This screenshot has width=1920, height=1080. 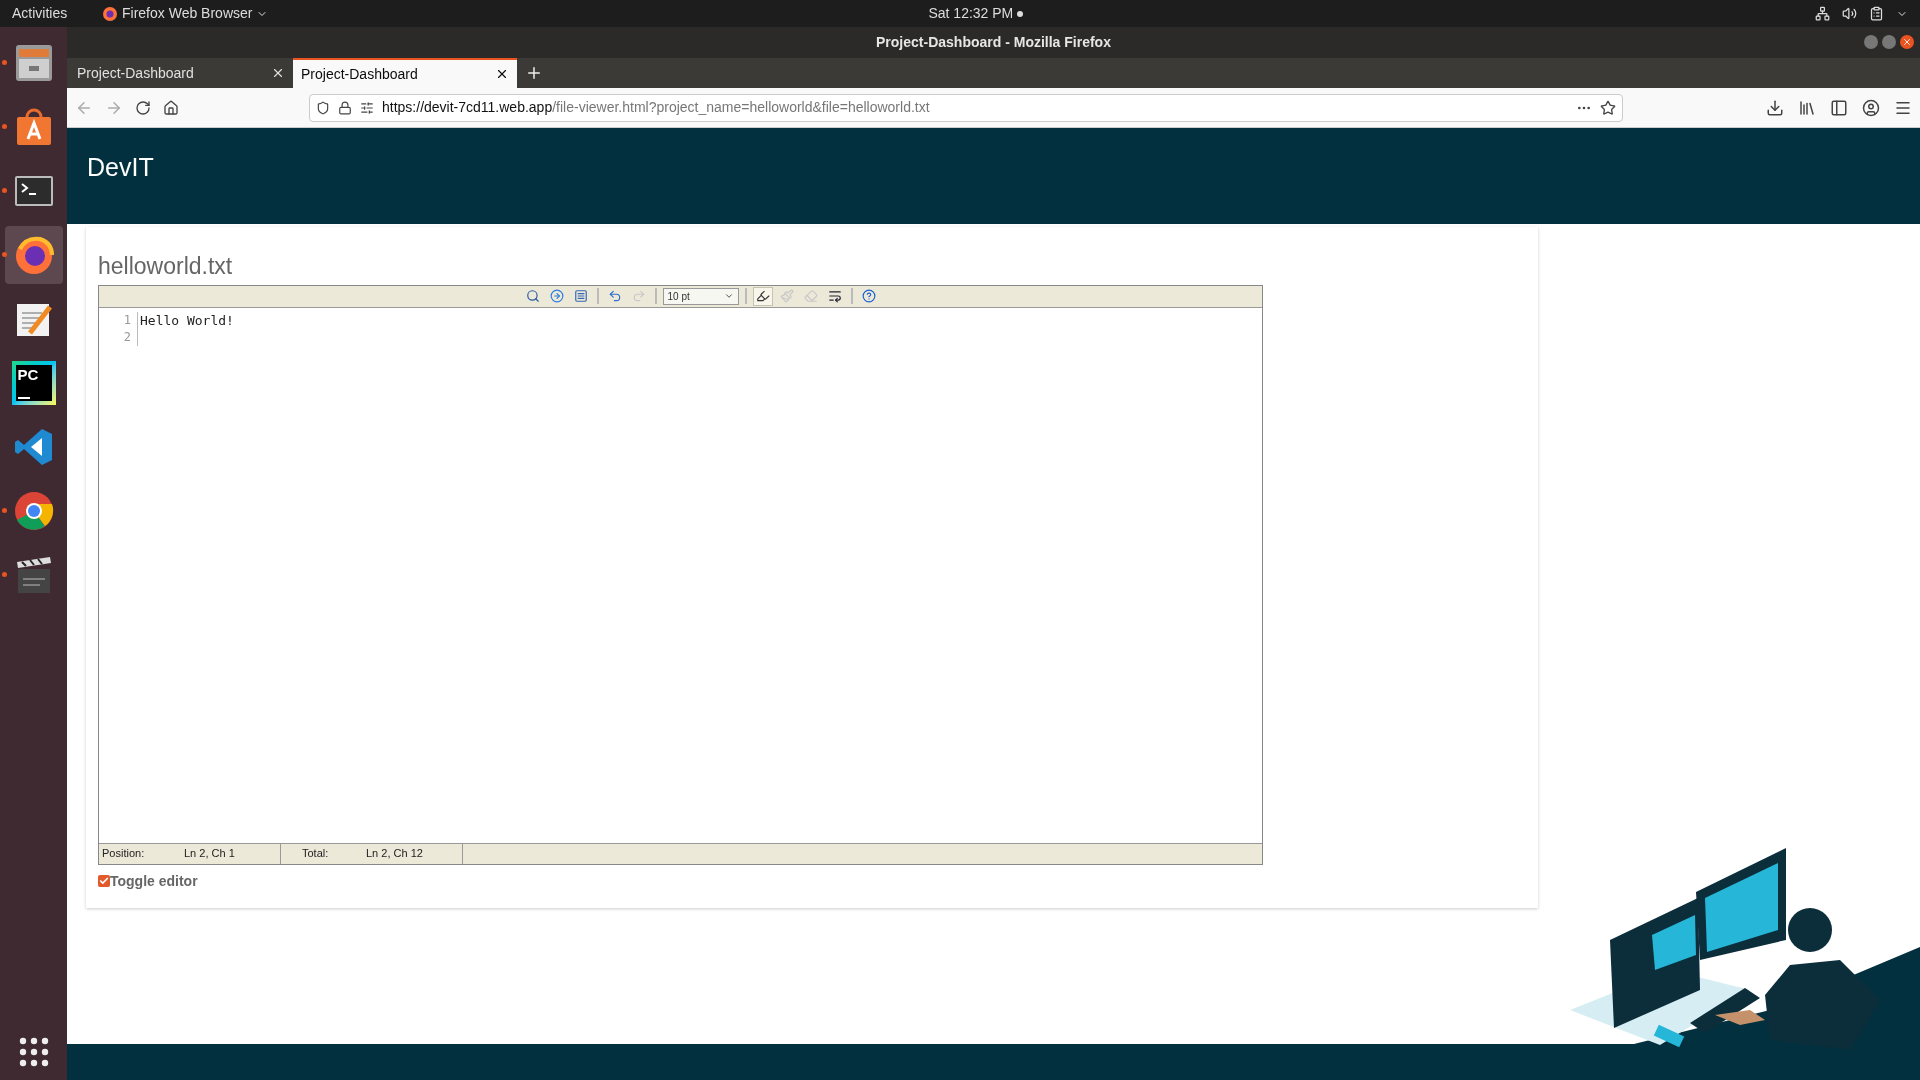 What do you see at coordinates (148, 881) in the screenshot?
I see `toggle-editor-checkbox: Toggle editor` at bounding box center [148, 881].